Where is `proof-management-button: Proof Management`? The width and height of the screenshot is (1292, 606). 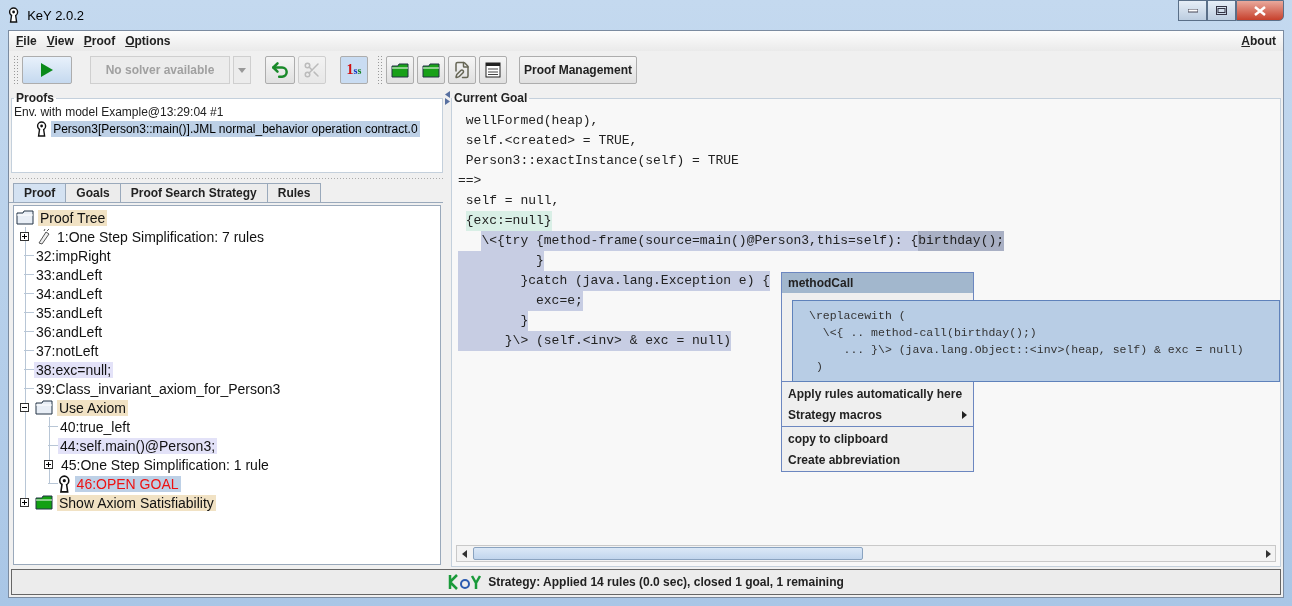
proof-management-button: Proof Management is located at coordinates (578, 70).